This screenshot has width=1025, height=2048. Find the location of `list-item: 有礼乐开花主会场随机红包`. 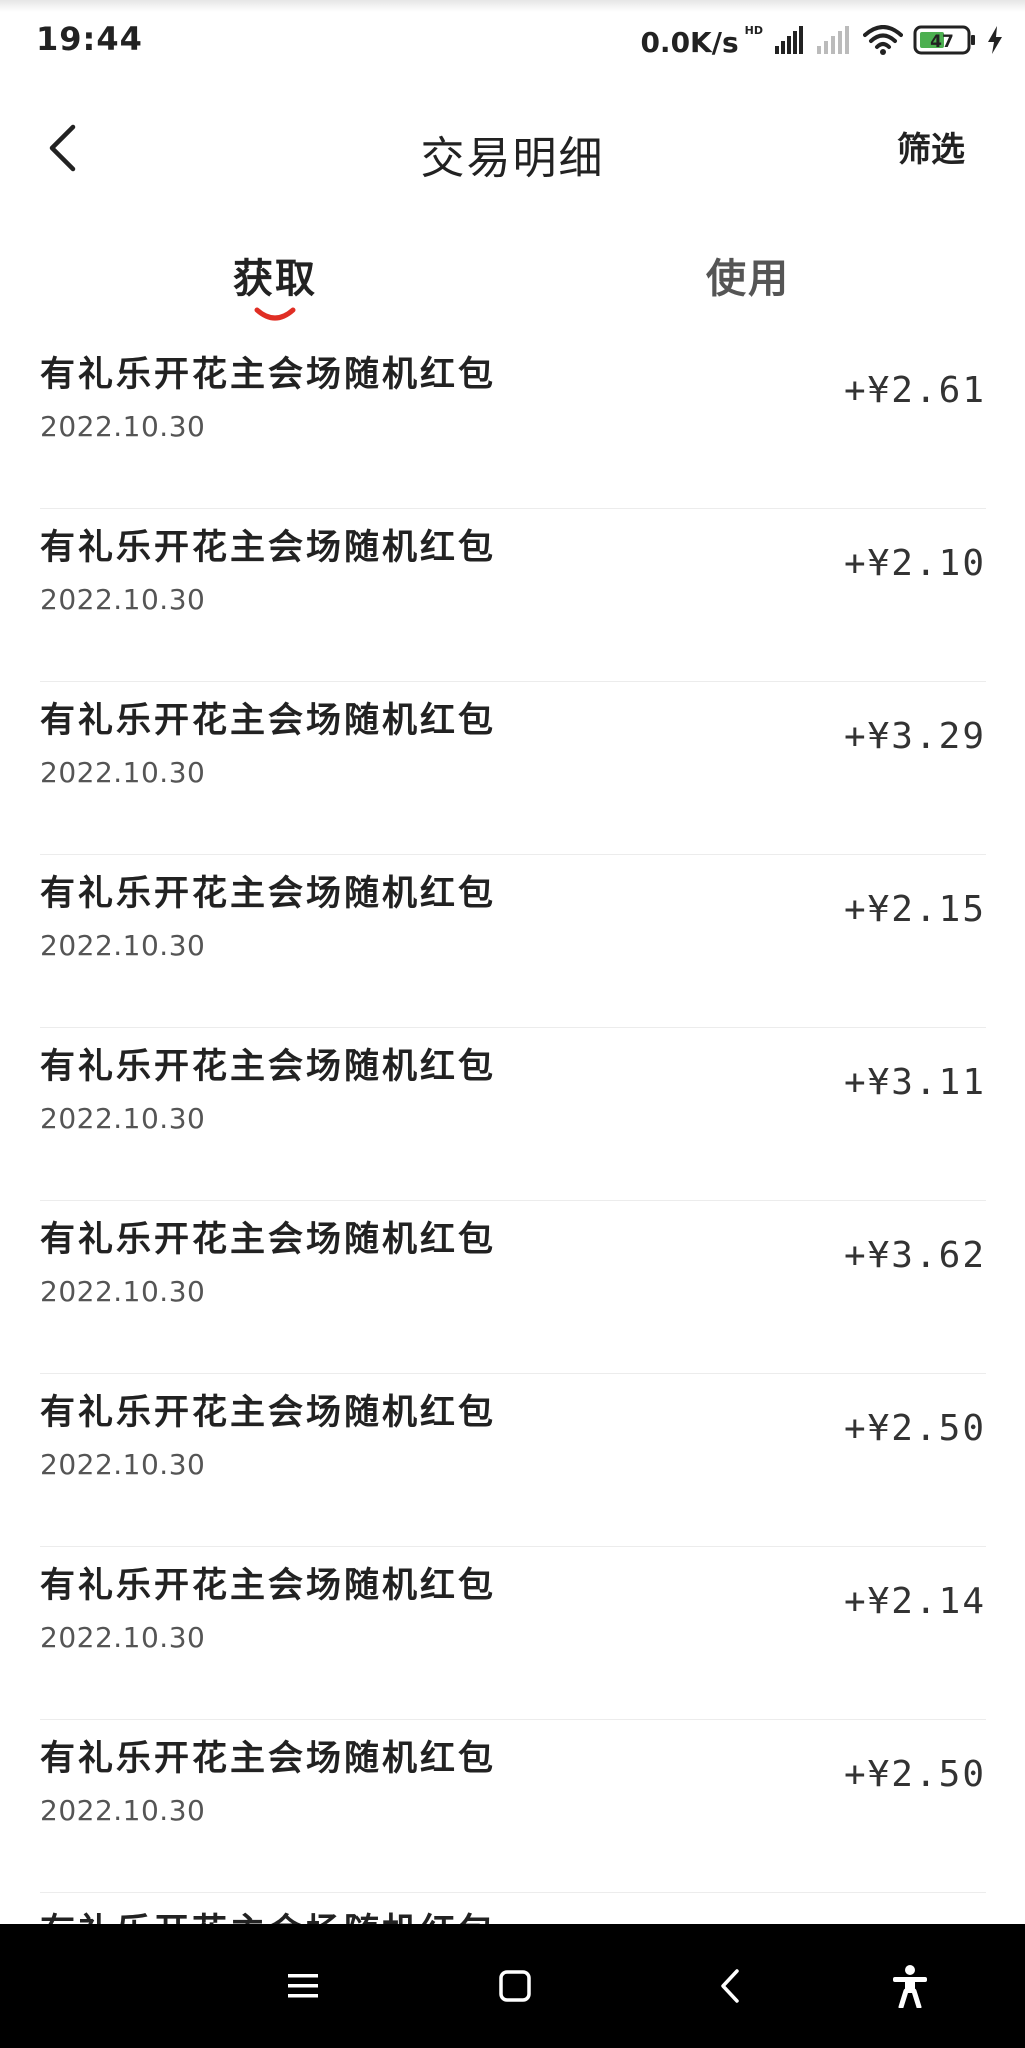

list-item: 有礼乐开花主会场随机红包 is located at coordinates (513, 1908).